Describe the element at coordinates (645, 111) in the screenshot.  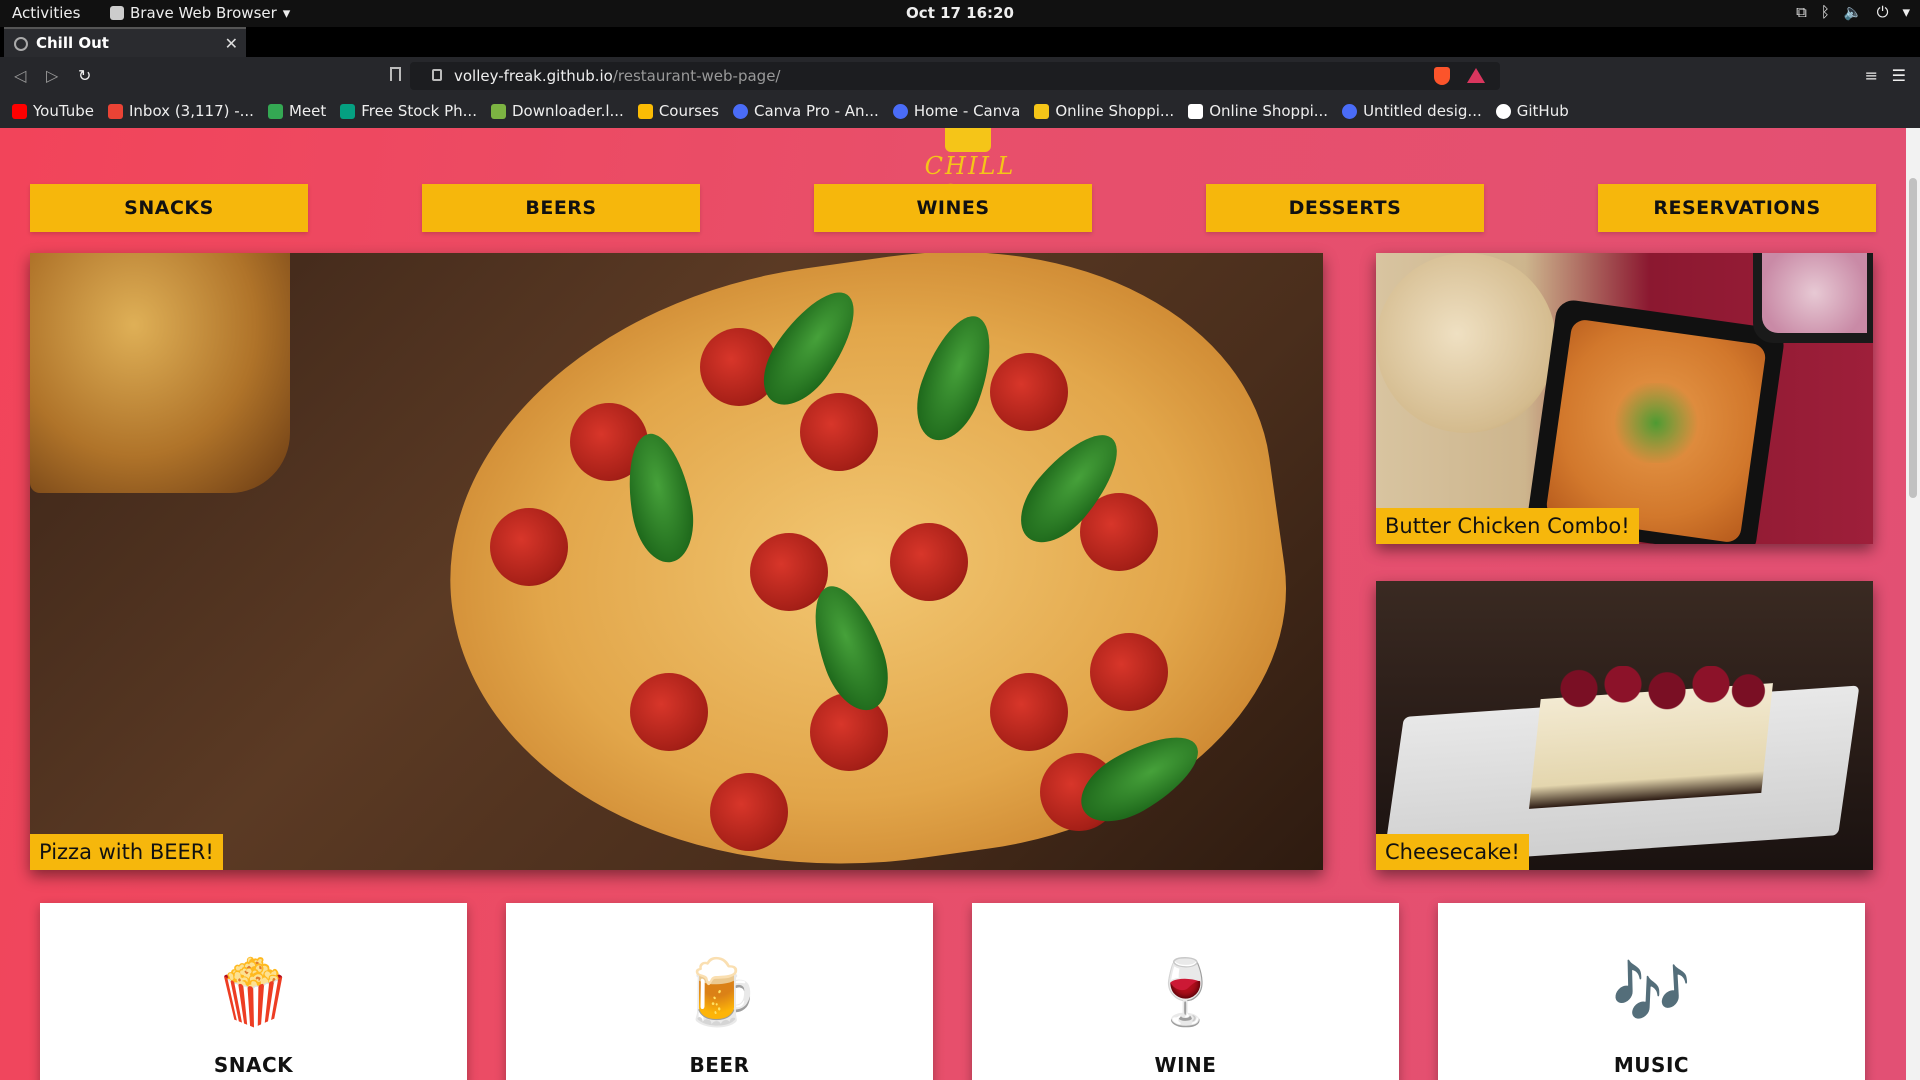
I see `courses-icon` at that location.